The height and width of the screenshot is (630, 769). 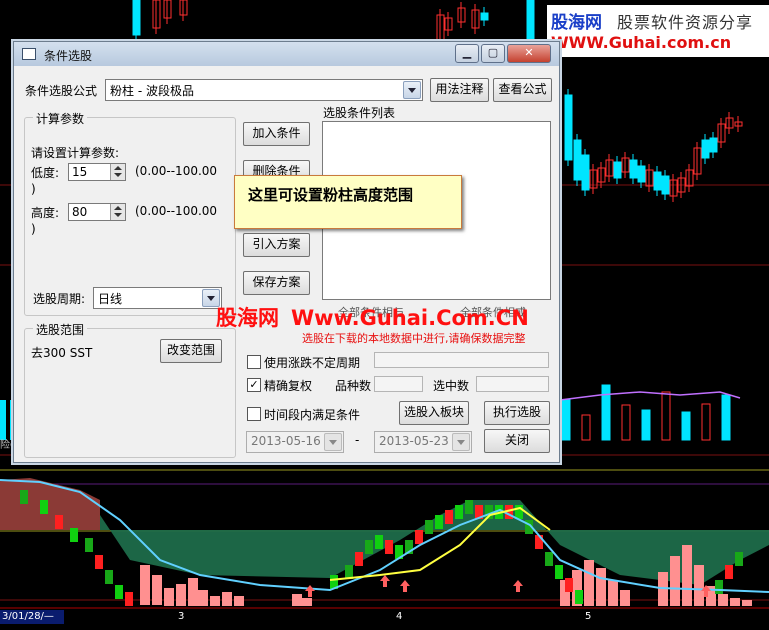 What do you see at coordinates (110, 299) in the screenshot?
I see `period-value: 日线` at bounding box center [110, 299].